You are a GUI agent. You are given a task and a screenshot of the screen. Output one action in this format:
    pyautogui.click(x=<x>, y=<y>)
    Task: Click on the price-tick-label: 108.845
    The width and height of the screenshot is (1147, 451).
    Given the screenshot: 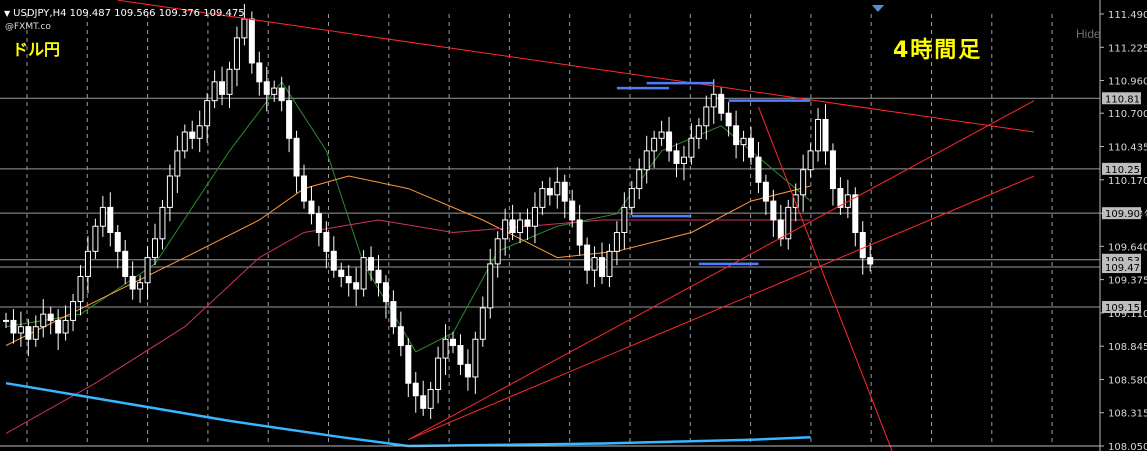 What is the action you would take?
    pyautogui.click(x=1127, y=347)
    